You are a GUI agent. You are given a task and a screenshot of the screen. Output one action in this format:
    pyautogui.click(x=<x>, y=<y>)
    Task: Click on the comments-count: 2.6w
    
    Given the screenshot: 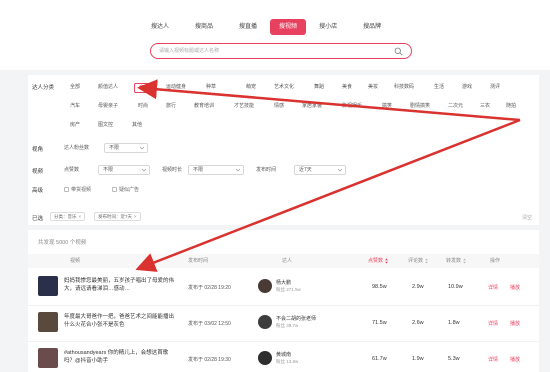 What is the action you would take?
    pyautogui.click(x=418, y=323)
    